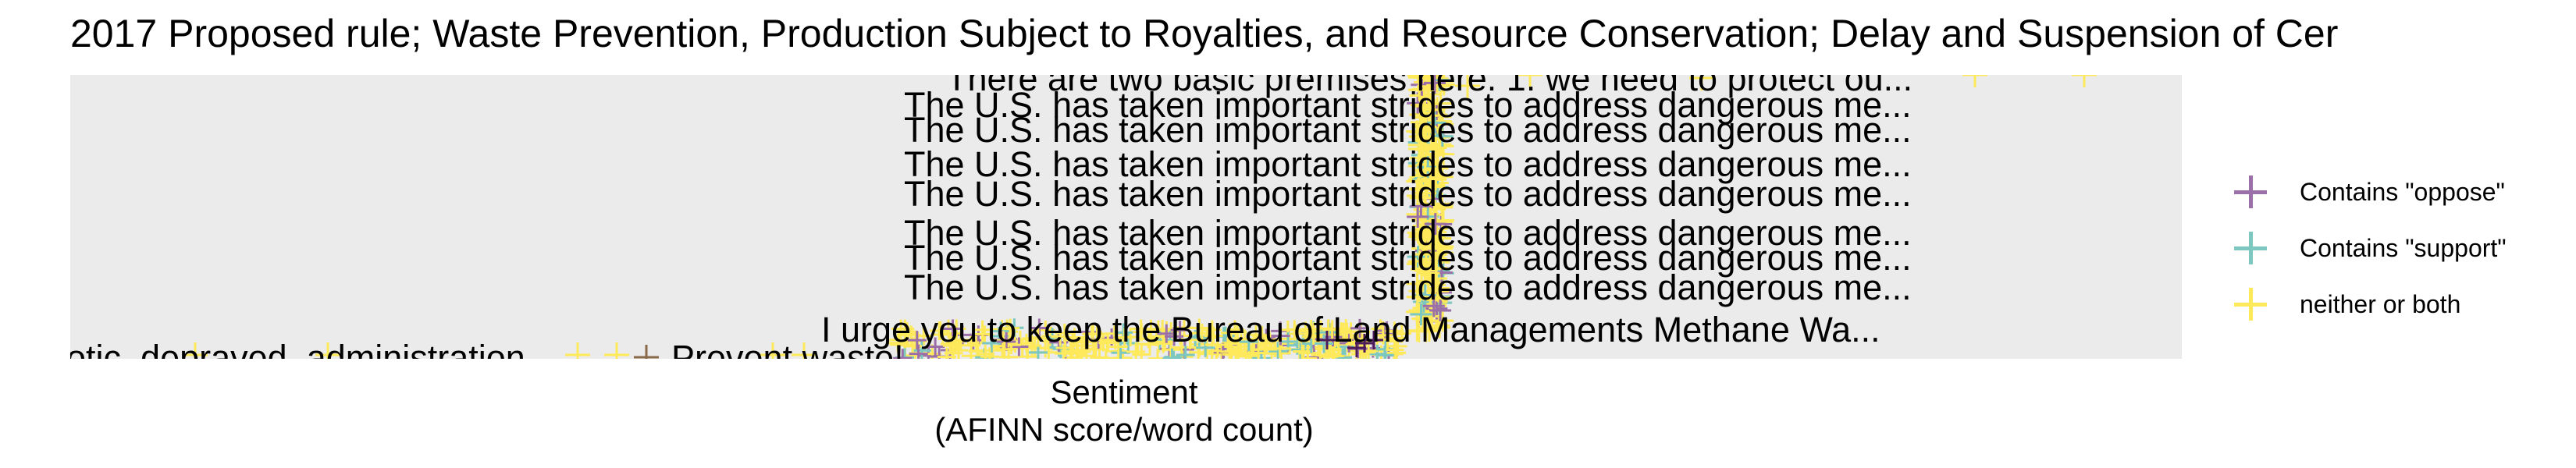 The height and width of the screenshot is (468, 2576). Describe the element at coordinates (787, 358) in the screenshot. I see `annotation-label: Prevent waste!` at that location.